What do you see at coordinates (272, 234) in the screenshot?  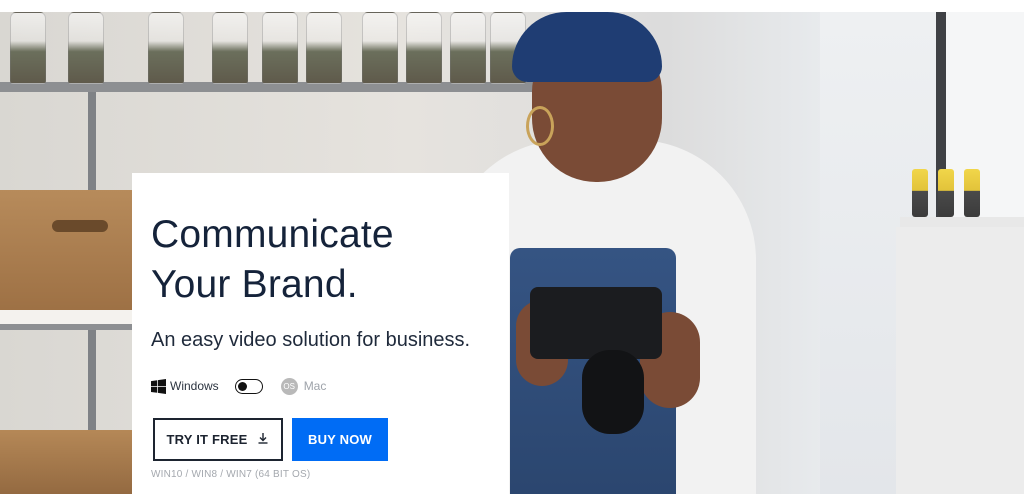 I see `headline-line-1: Communicate` at bounding box center [272, 234].